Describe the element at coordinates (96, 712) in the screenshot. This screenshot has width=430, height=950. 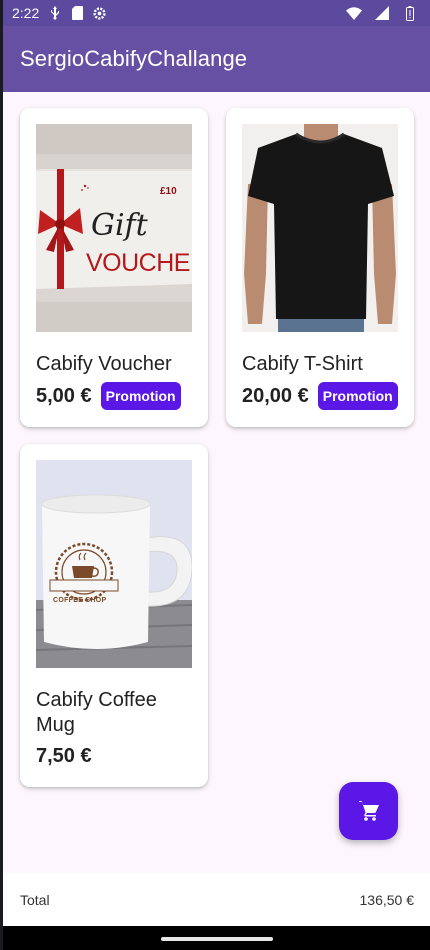
I see `product-name: Cabify Coffee Mug` at that location.